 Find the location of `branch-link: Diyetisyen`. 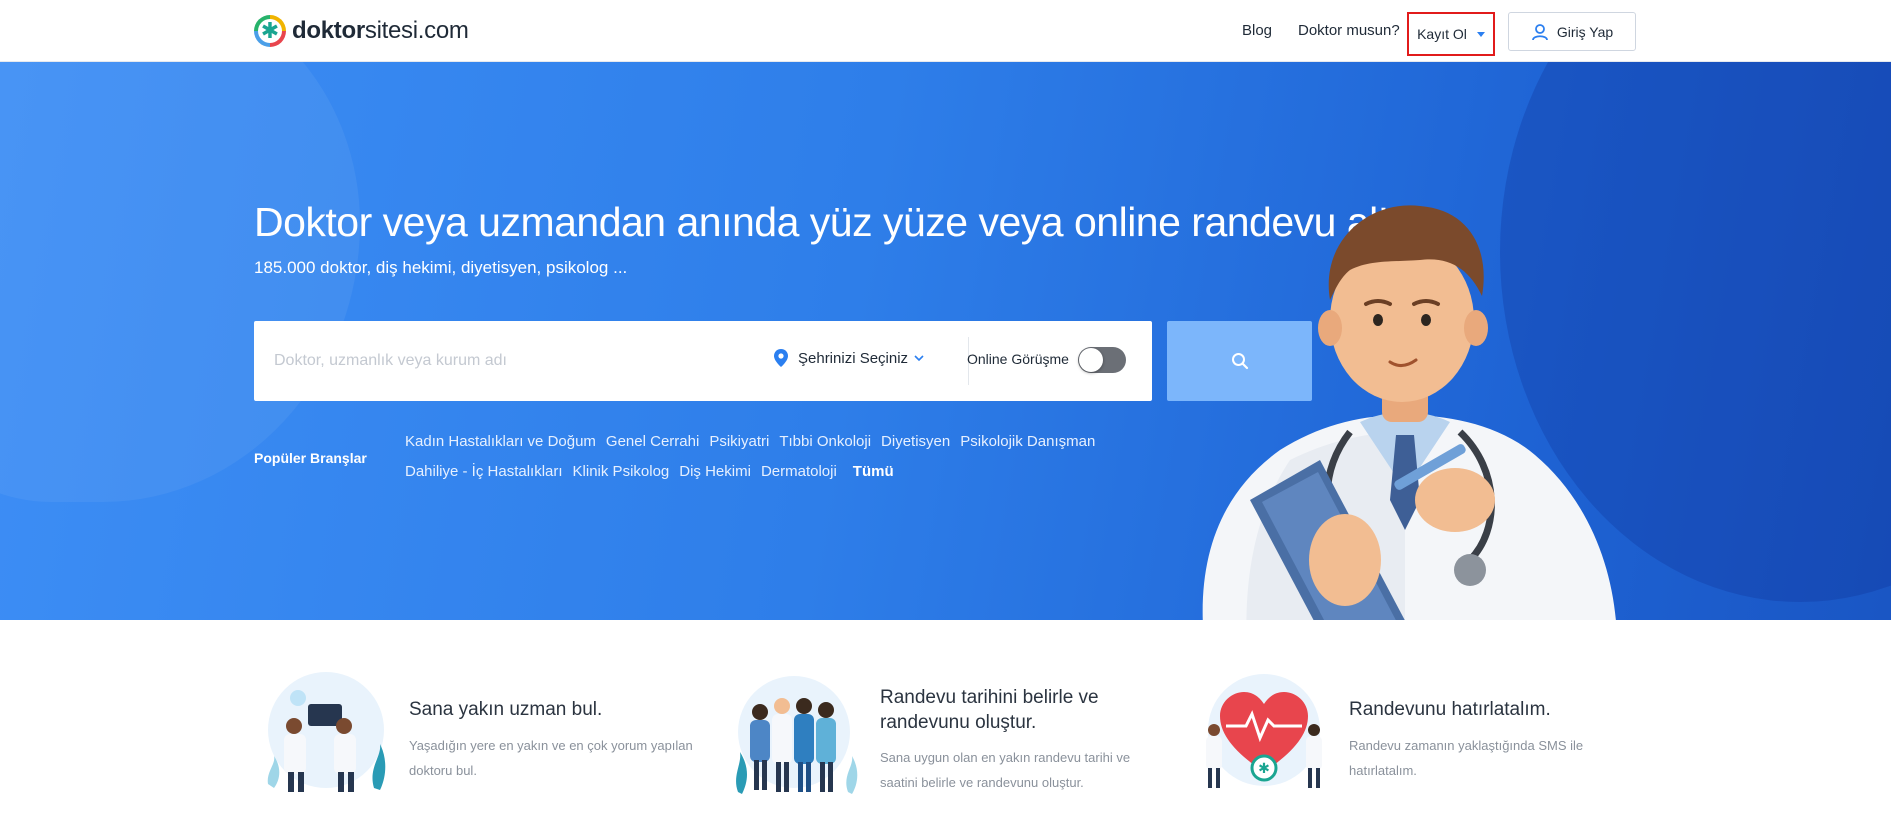

branch-link: Diyetisyen is located at coordinates (915, 441).